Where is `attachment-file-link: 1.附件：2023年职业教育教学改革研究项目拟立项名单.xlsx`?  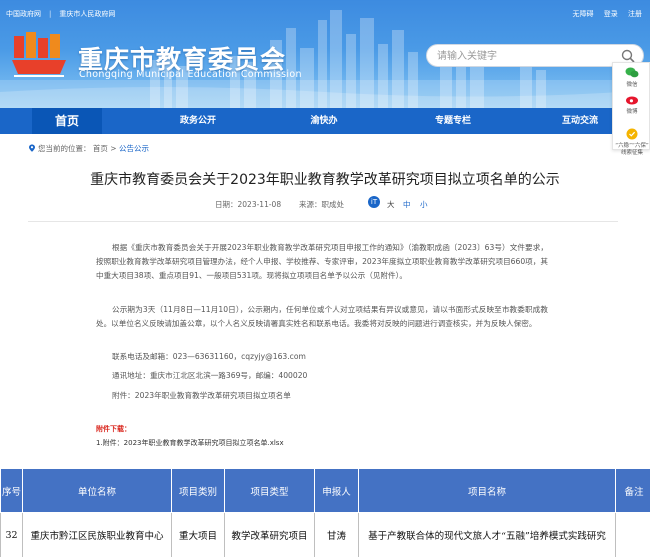
attachment-file-link: 1.附件：2023年职业教育教学改革研究项目拟立项名单.xlsx is located at coordinates (190, 443).